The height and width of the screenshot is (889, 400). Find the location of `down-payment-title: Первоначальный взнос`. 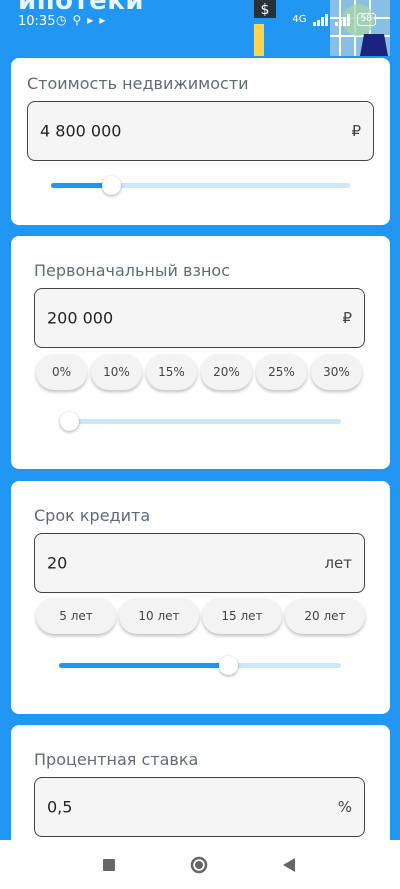

down-payment-title: Первоначальный взнос is located at coordinates (132, 270).